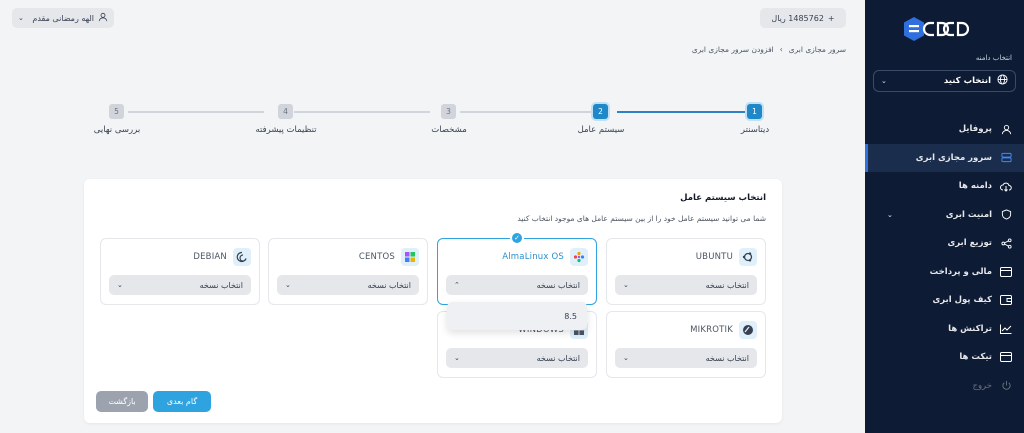 This screenshot has width=1024, height=433. I want to click on os-card-centos: CENTOS انتخاب نسخه ⌄, so click(348, 271).